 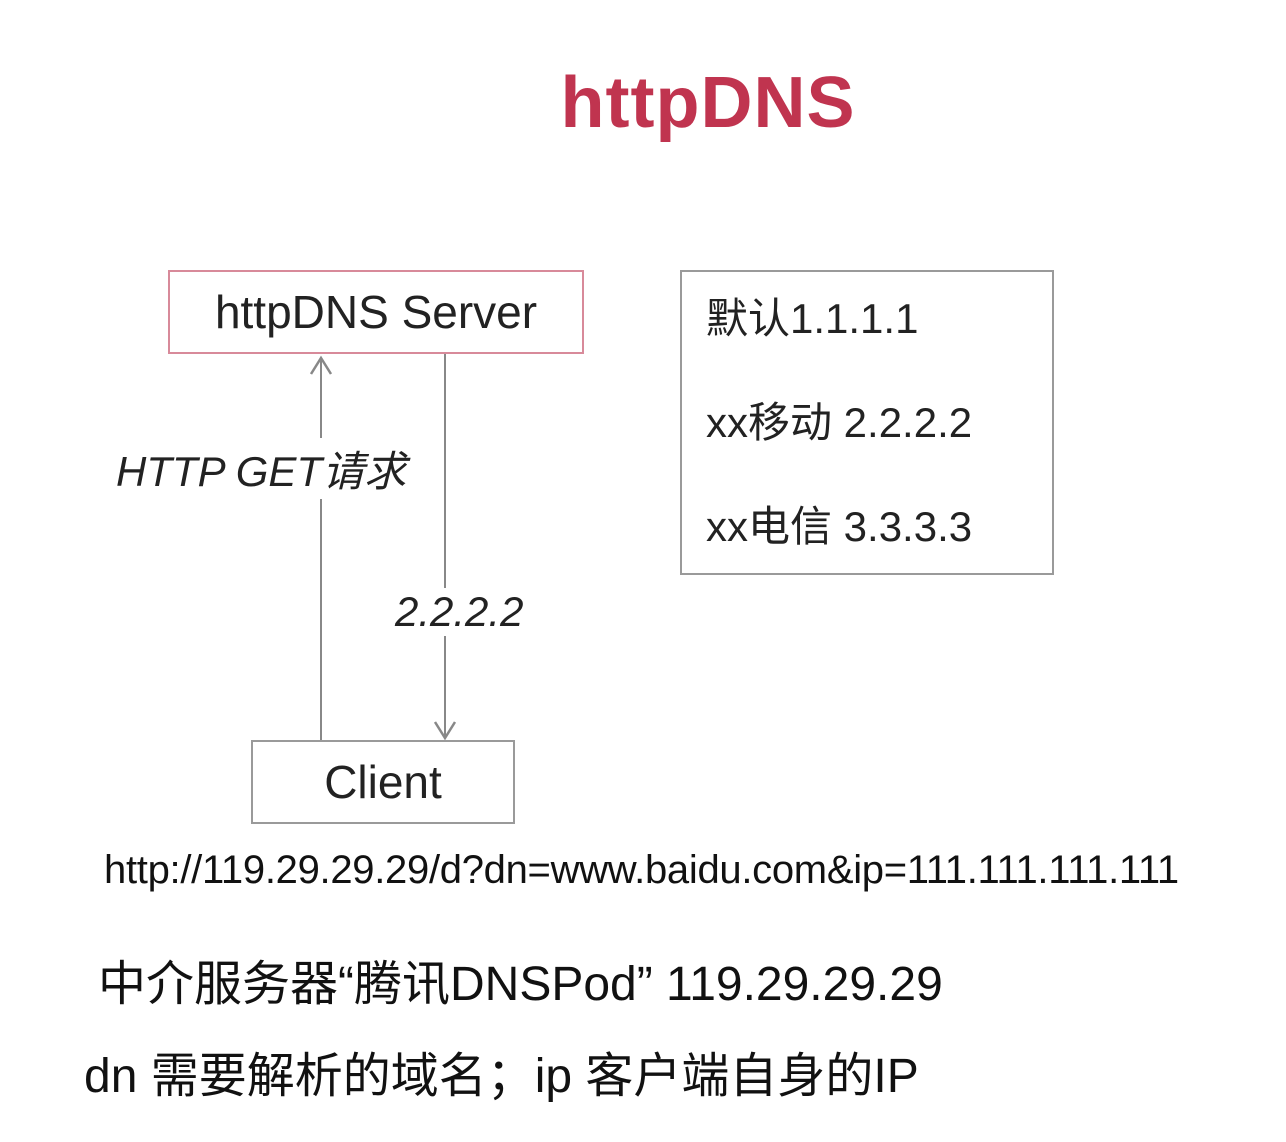 I want to click on note-params: dn 需要解析的域名；ip 客户端自身的IP, so click(x=501, y=1076).